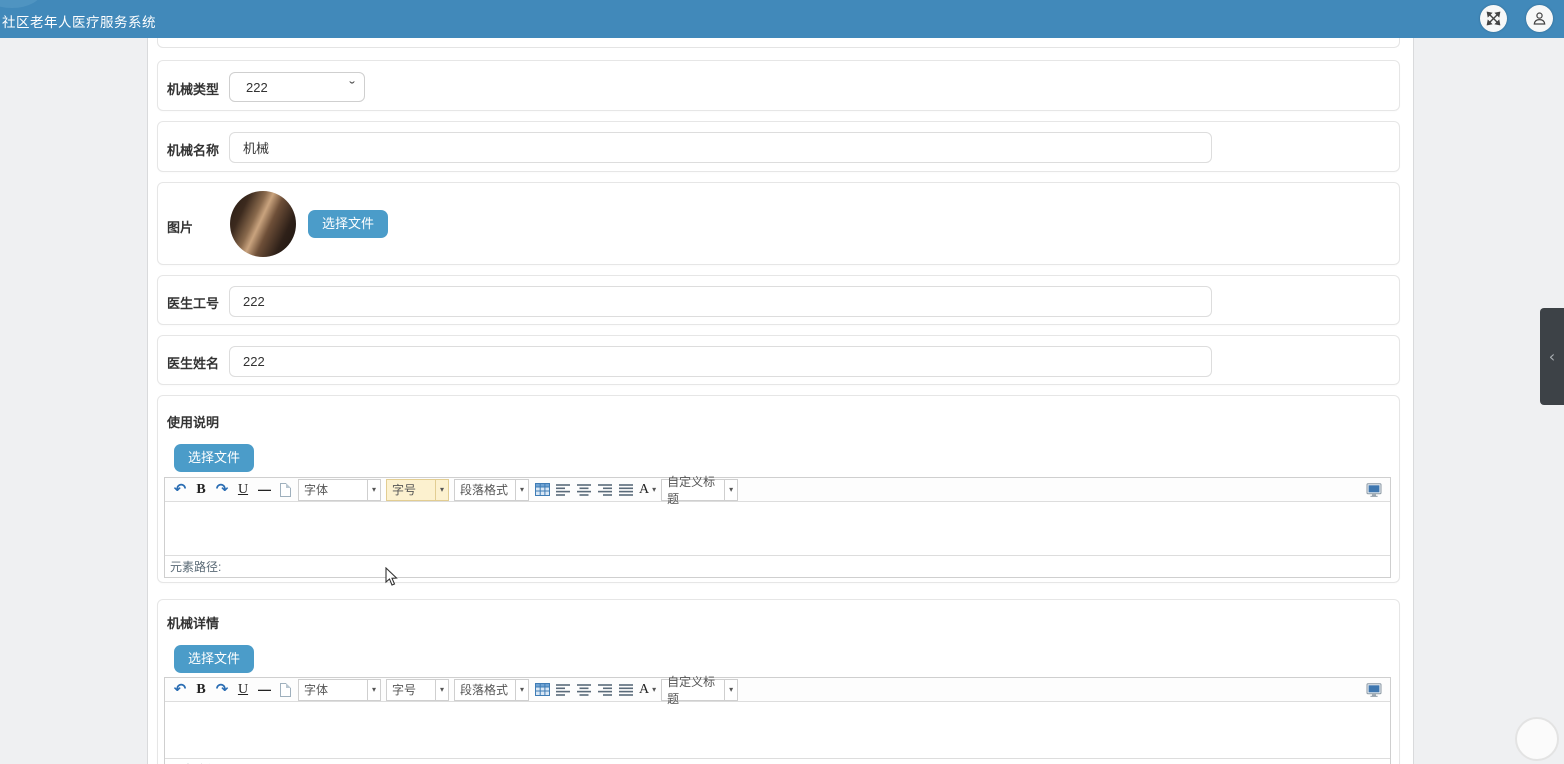 The height and width of the screenshot is (764, 1564). I want to click on doctor-id-input, so click(720, 301).